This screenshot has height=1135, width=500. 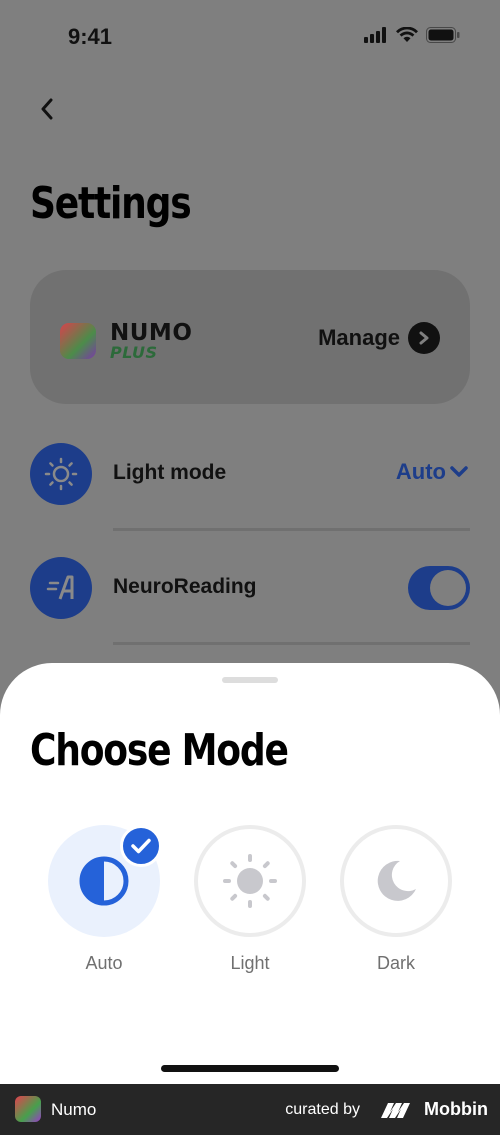 I want to click on battery-icon, so click(x=443, y=35).